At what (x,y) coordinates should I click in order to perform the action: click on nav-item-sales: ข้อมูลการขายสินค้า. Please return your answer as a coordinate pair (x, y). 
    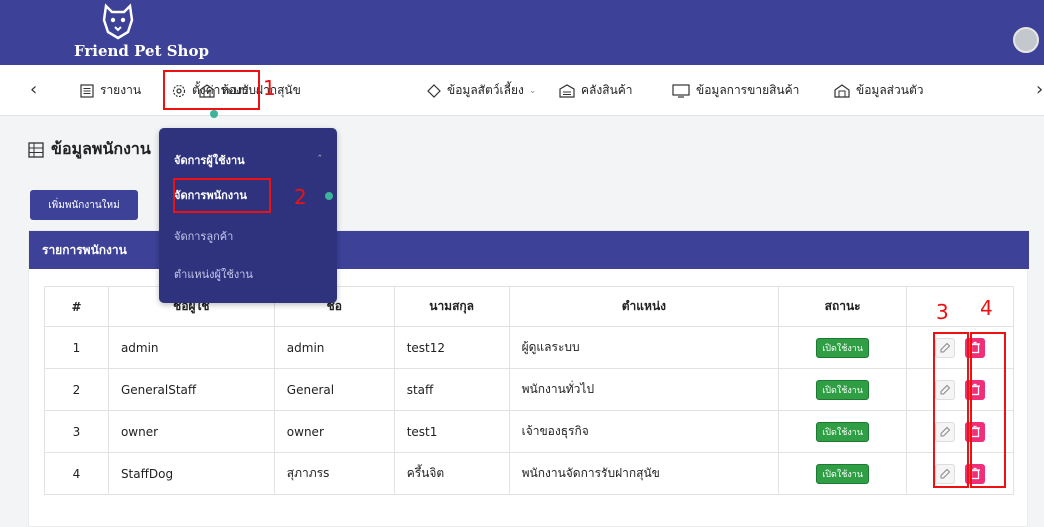
    Looking at the image, I should click on (735, 90).